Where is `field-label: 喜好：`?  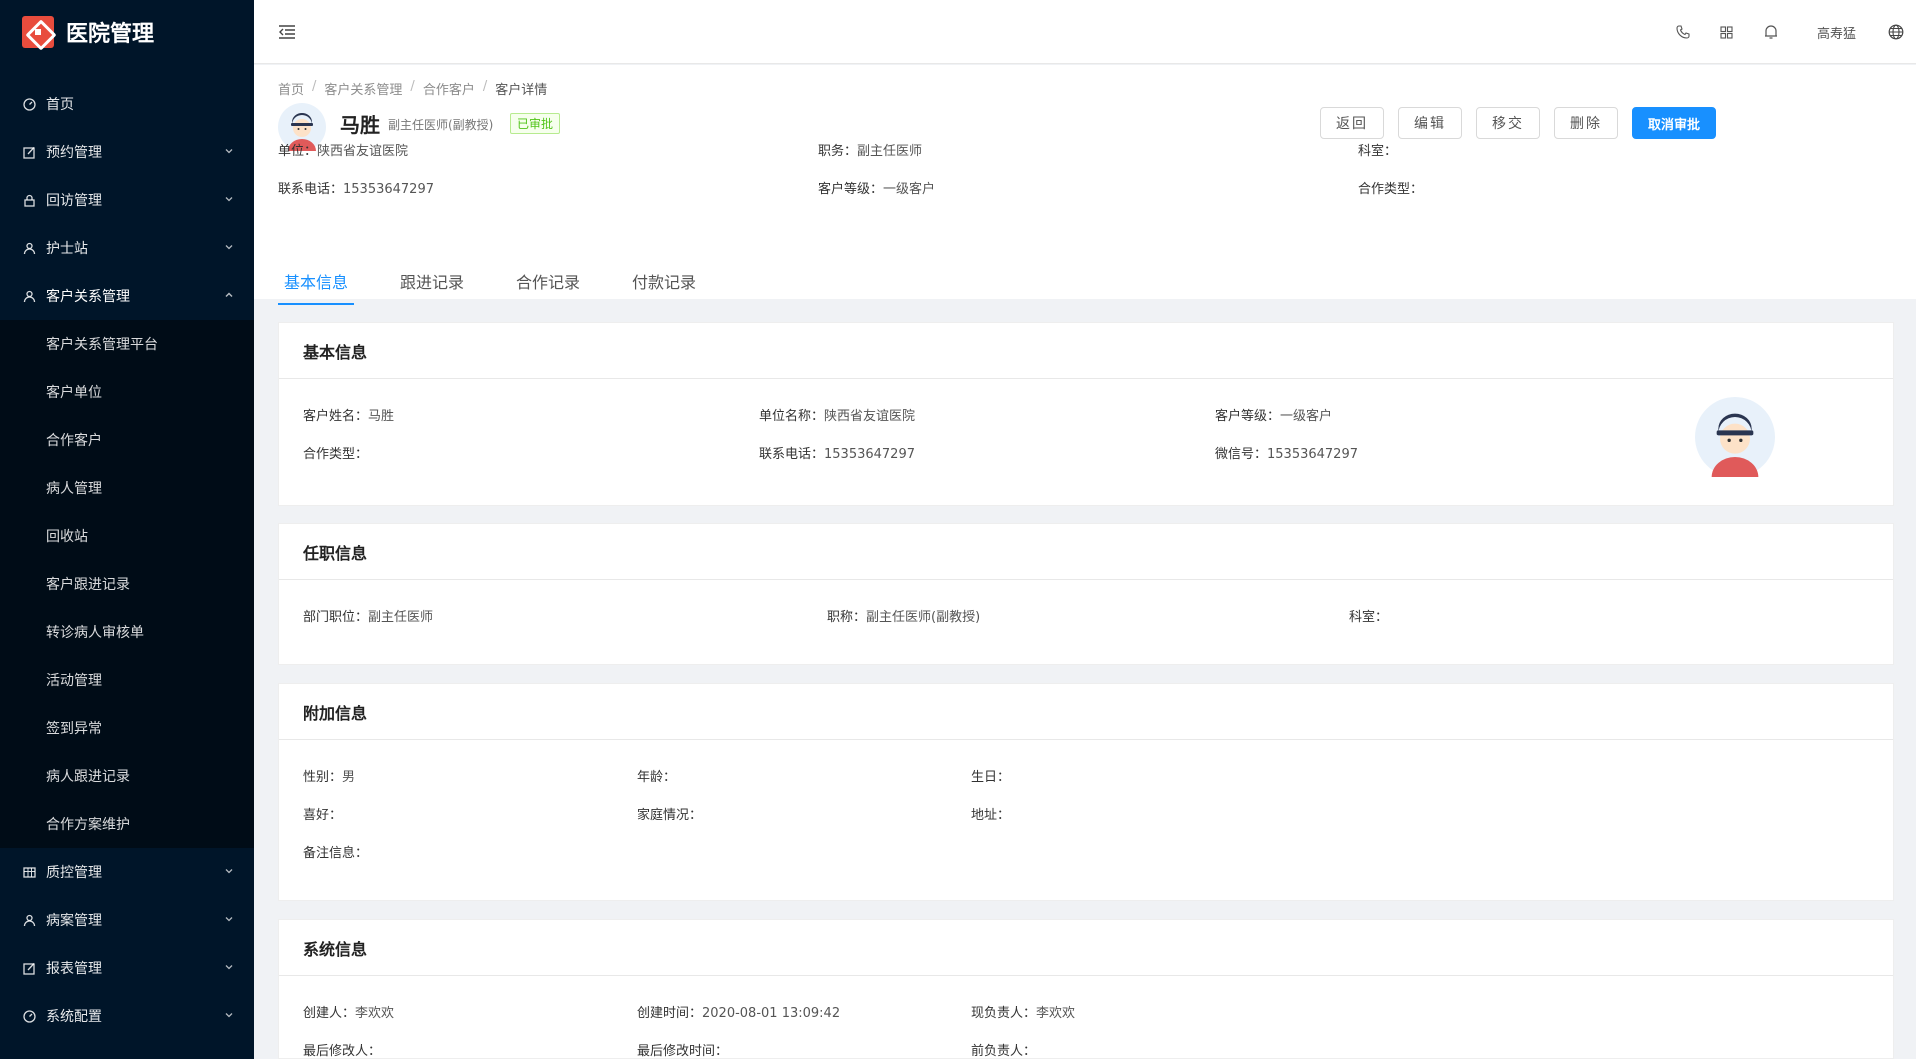
field-label: 喜好： is located at coordinates (323, 815).